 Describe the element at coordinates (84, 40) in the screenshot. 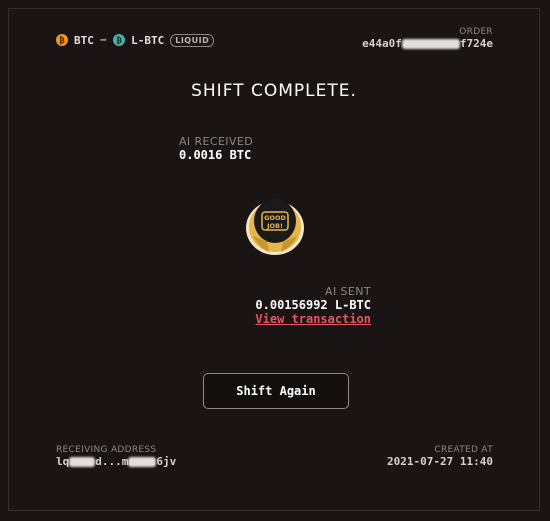

I see `from-symbol: BTC` at that location.